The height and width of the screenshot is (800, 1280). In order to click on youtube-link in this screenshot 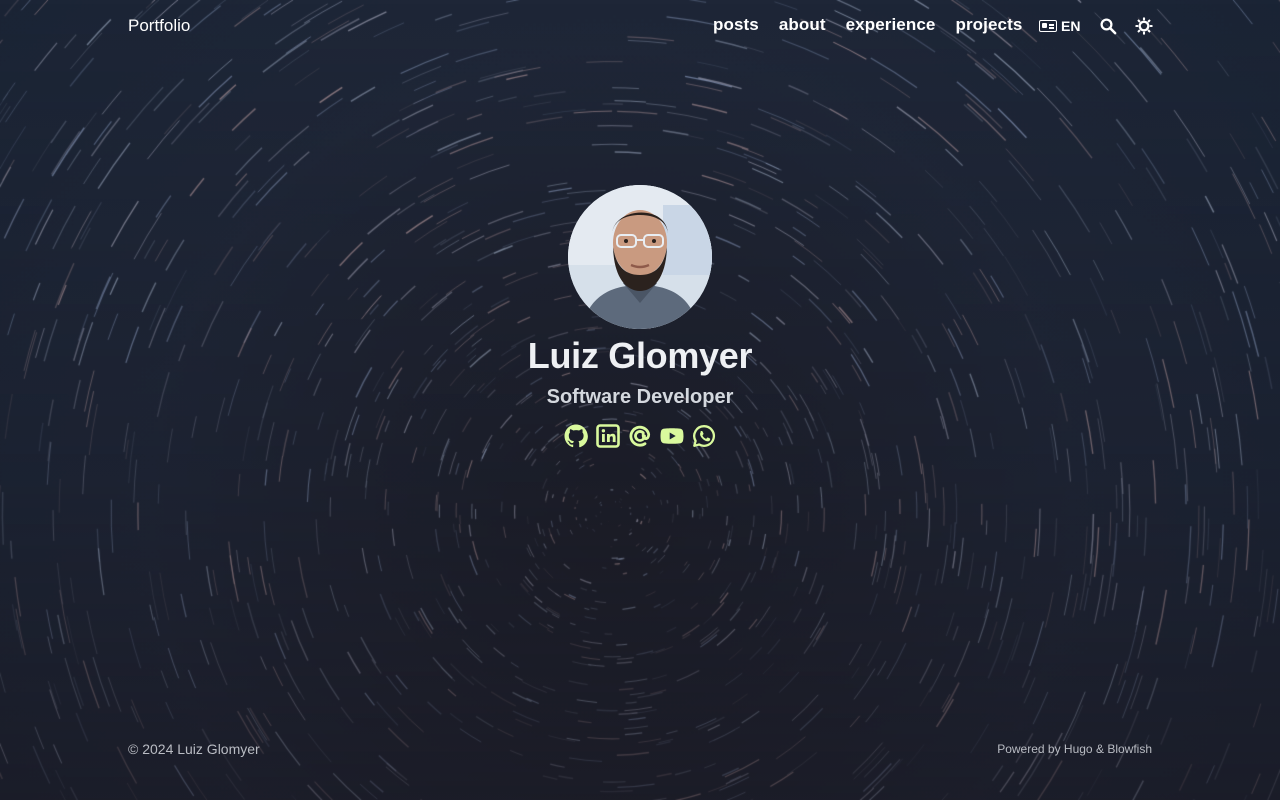, I will do `click(672, 436)`.